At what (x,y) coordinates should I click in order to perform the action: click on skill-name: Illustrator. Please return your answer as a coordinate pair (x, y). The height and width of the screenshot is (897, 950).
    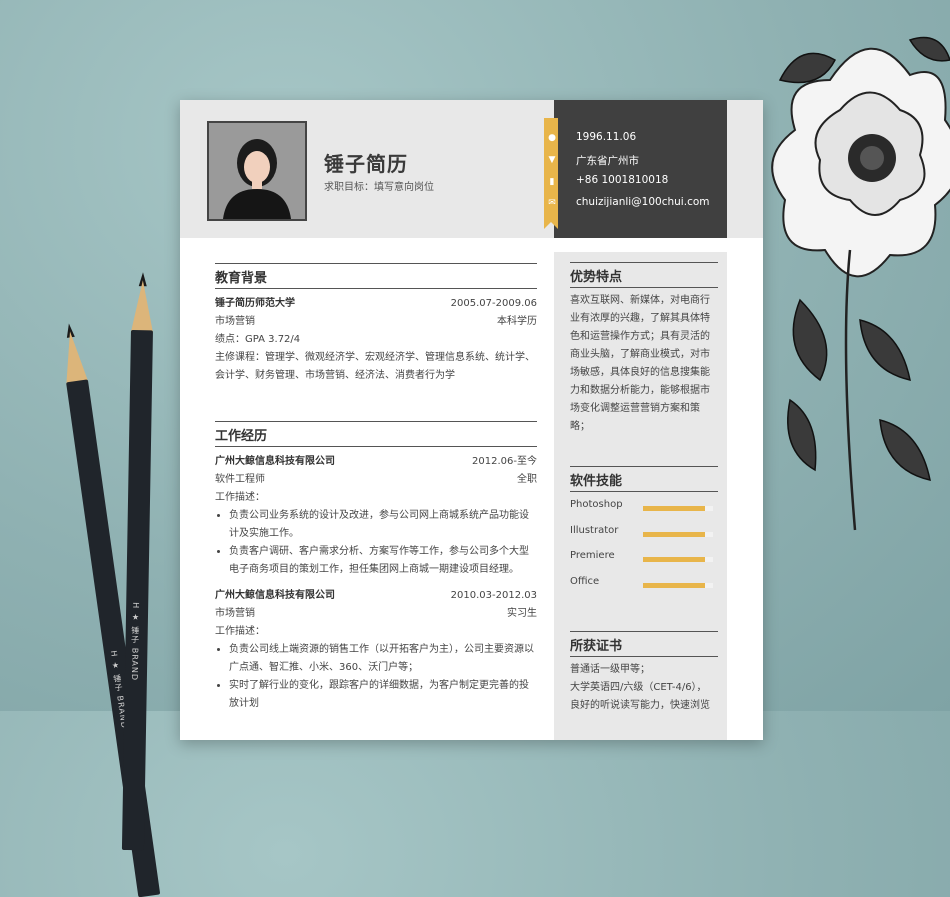
    Looking at the image, I should click on (594, 530).